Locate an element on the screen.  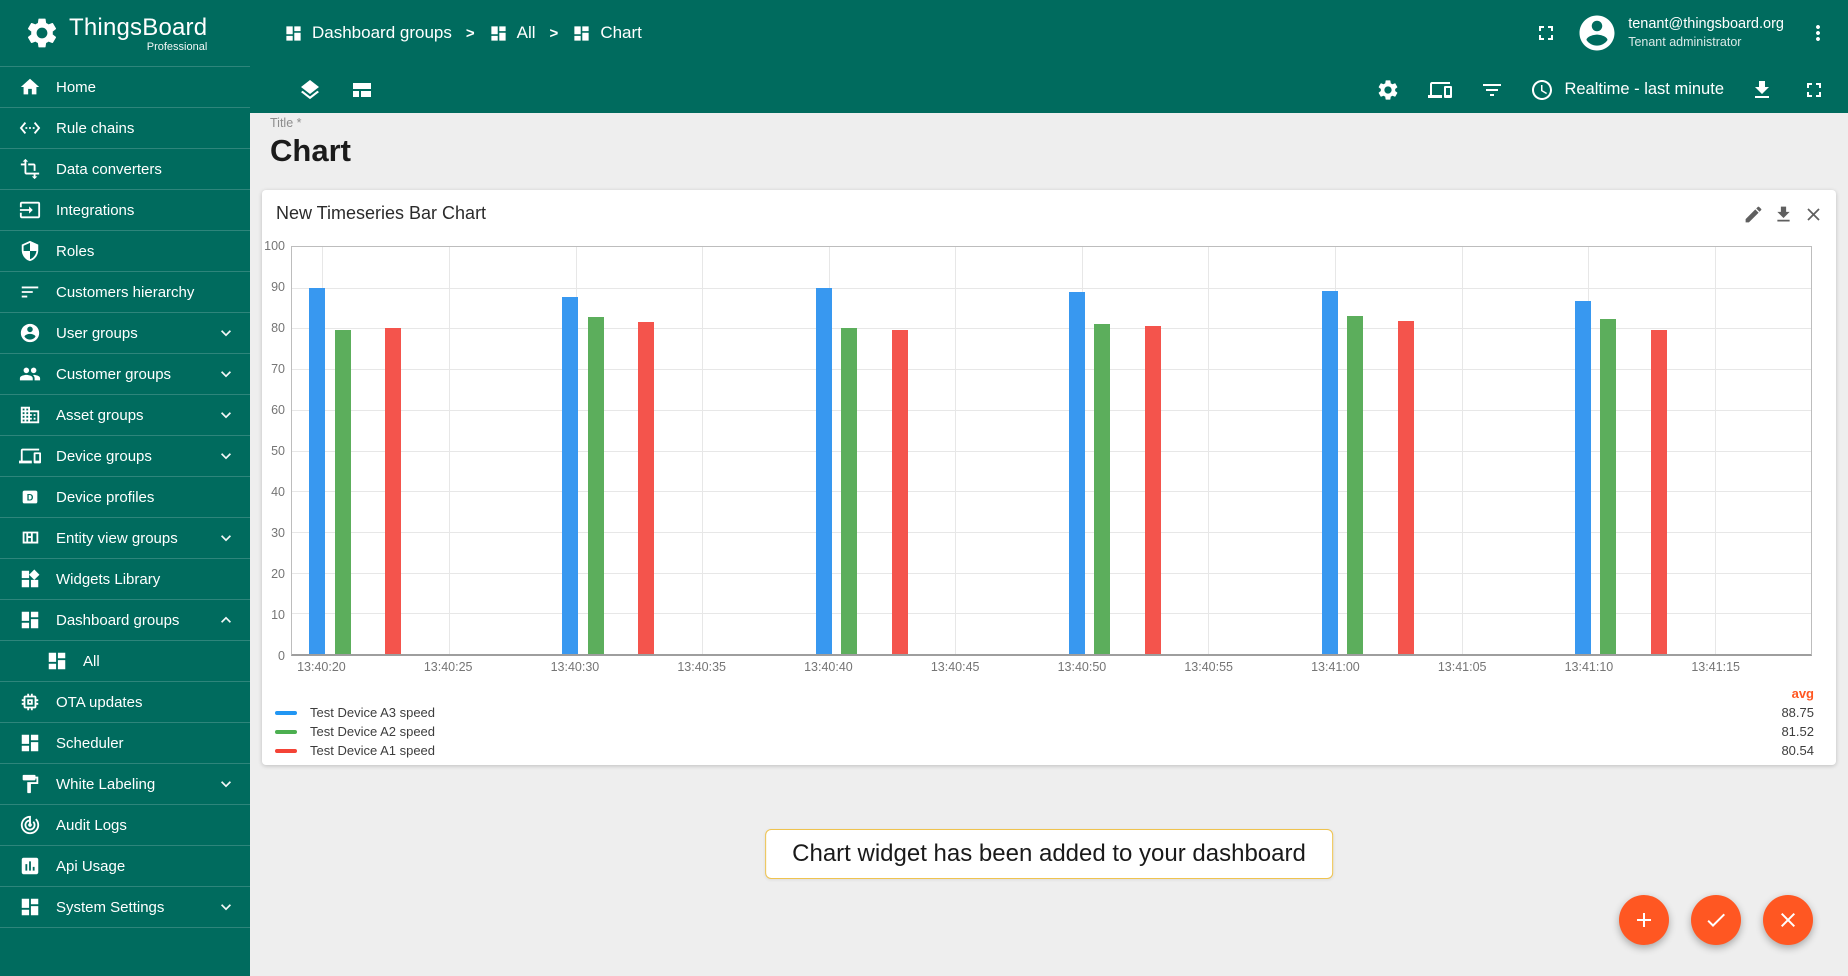
x-tick-label: 13:40:20 is located at coordinates (321, 667).